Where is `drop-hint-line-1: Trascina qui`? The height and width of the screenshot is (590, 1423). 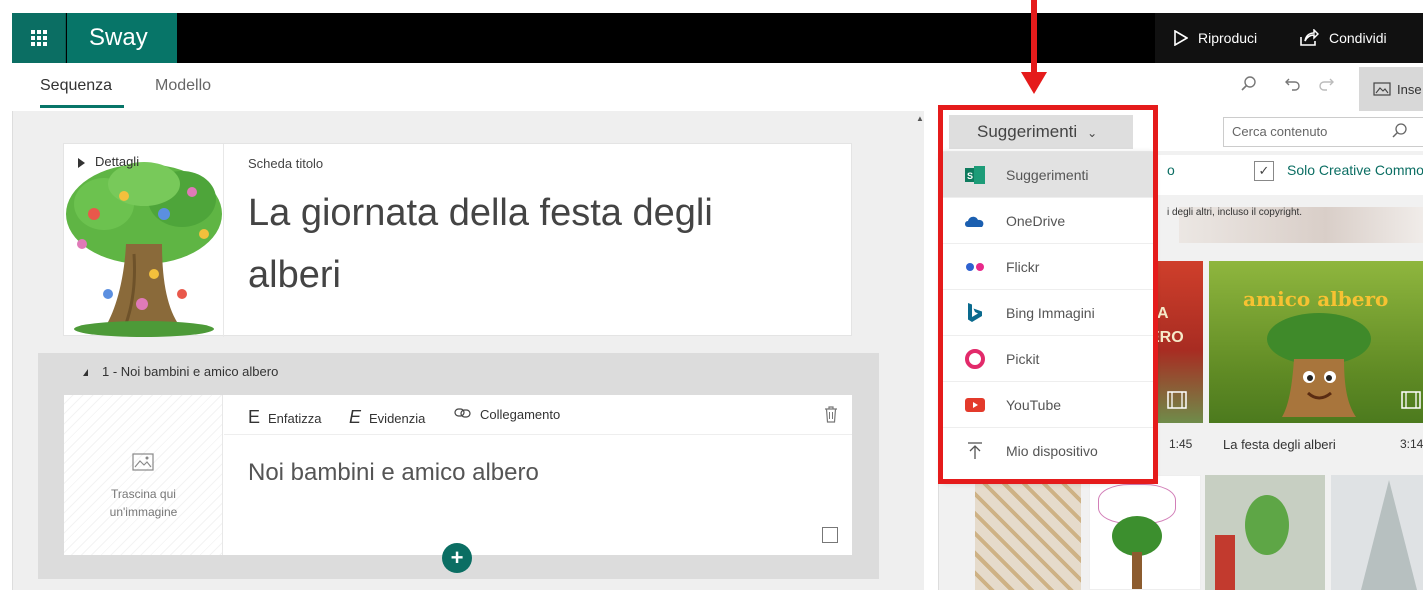
drop-hint-line-1: Trascina qui is located at coordinates (143, 494).